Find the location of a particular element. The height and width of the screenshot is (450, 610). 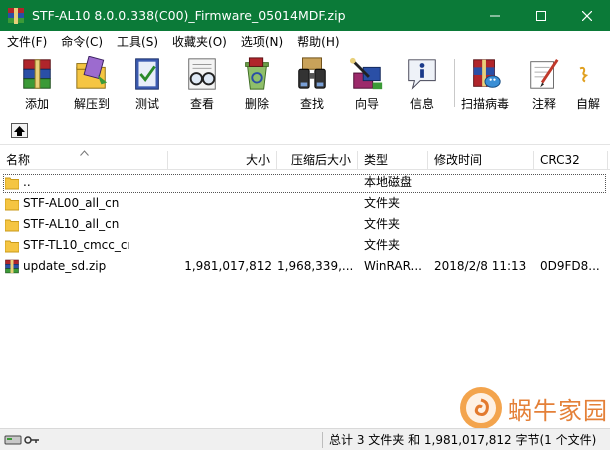

view-button: 查看 is located at coordinates (202, 83).